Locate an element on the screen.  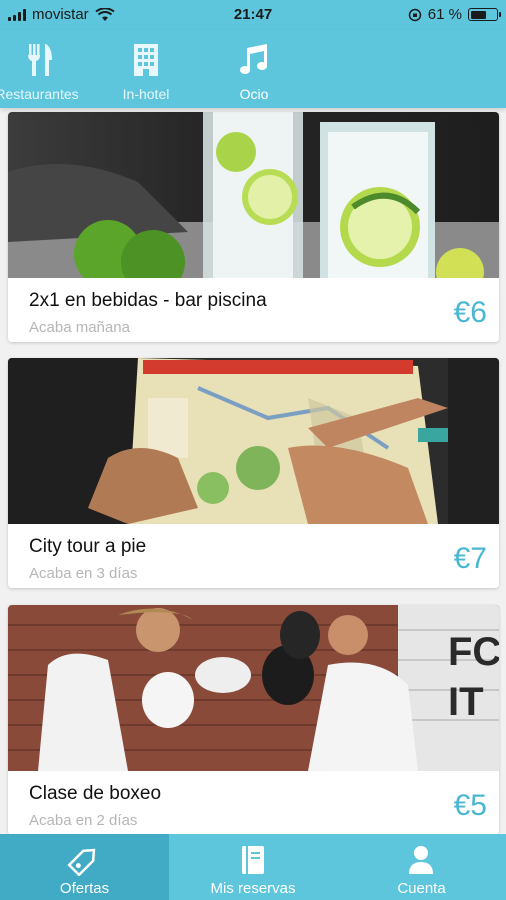
tab-in-hotel: In-hotel is located at coordinates (146, 69).